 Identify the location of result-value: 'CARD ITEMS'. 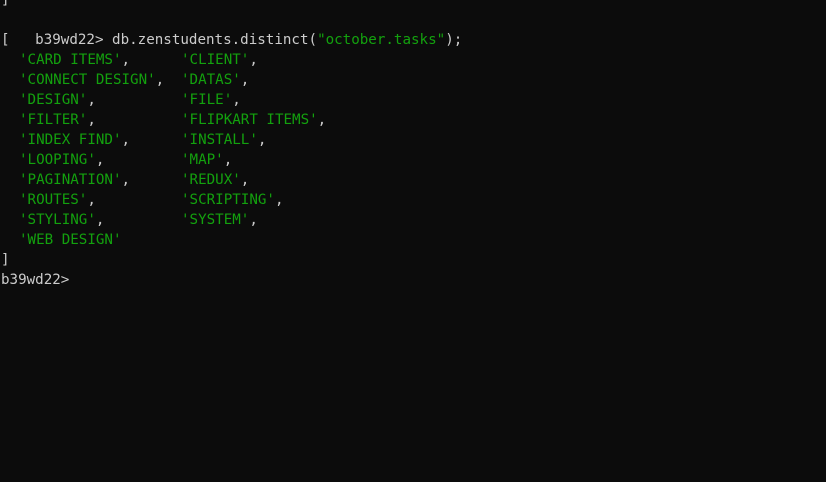
(70, 60).